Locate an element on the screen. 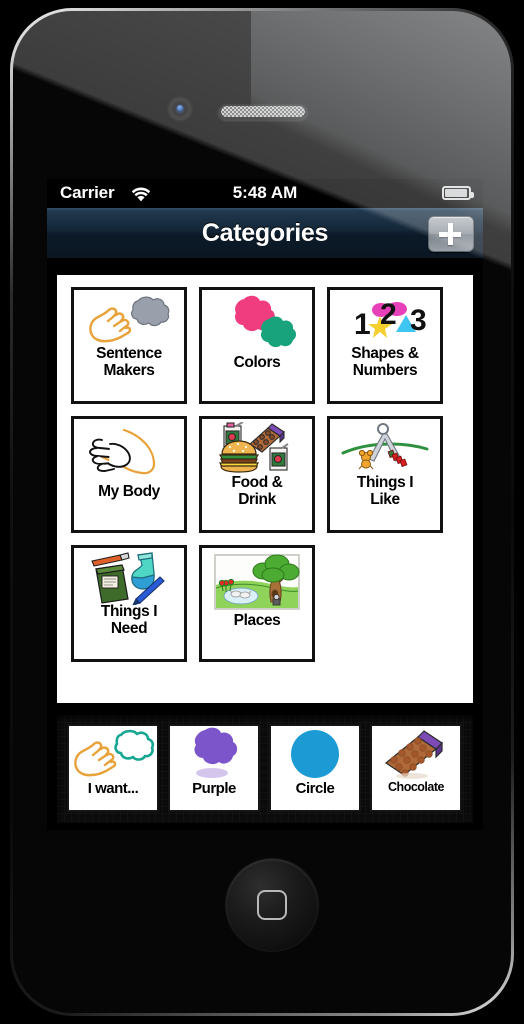 Image resolution: width=524 pixels, height=1024 pixels. svg-text: 3 is located at coordinates (418, 320).